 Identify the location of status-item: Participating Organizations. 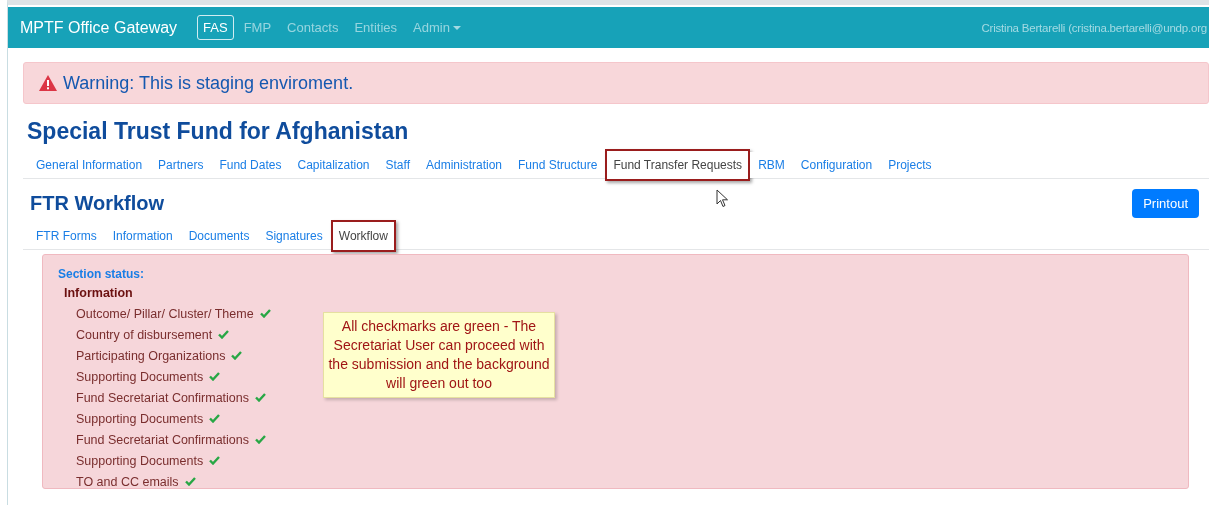
(151, 355).